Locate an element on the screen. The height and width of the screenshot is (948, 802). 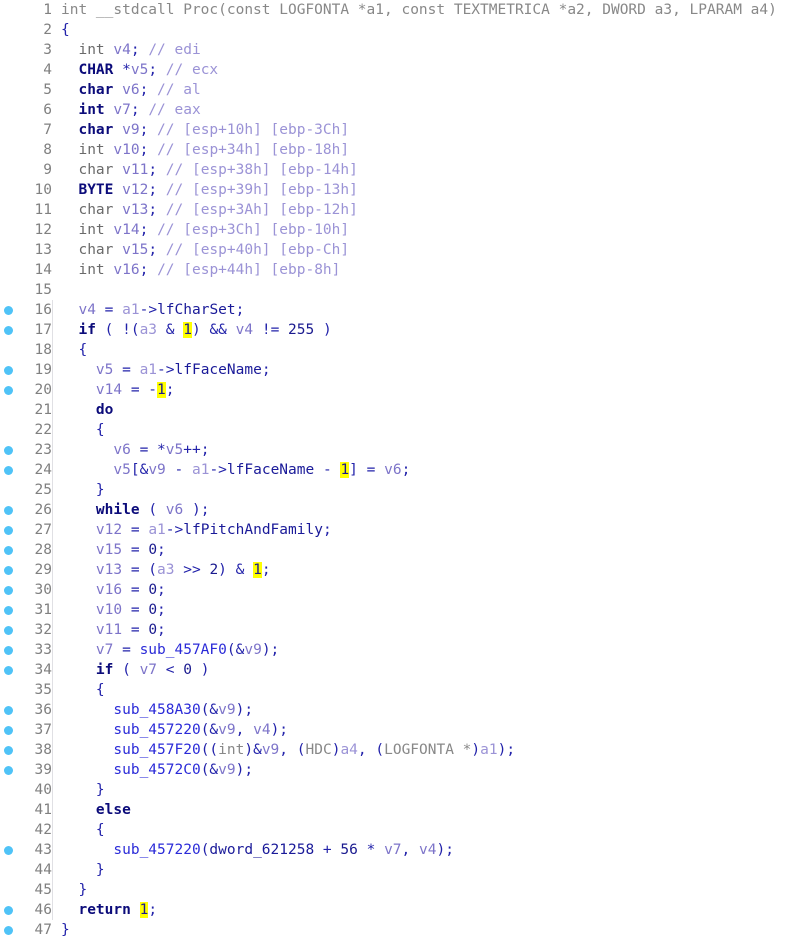
code-token: sub_457F20 is located at coordinates (130, 750).